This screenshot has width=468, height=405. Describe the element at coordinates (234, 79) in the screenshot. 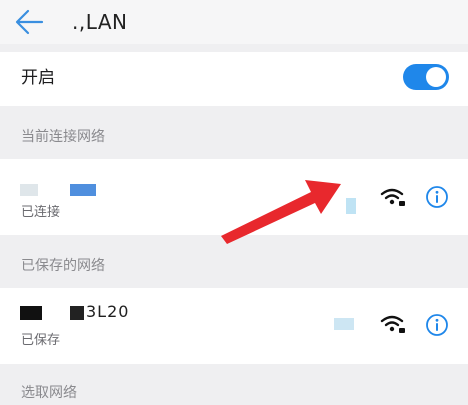

I see `wlan-toggle-row: 开启` at that location.